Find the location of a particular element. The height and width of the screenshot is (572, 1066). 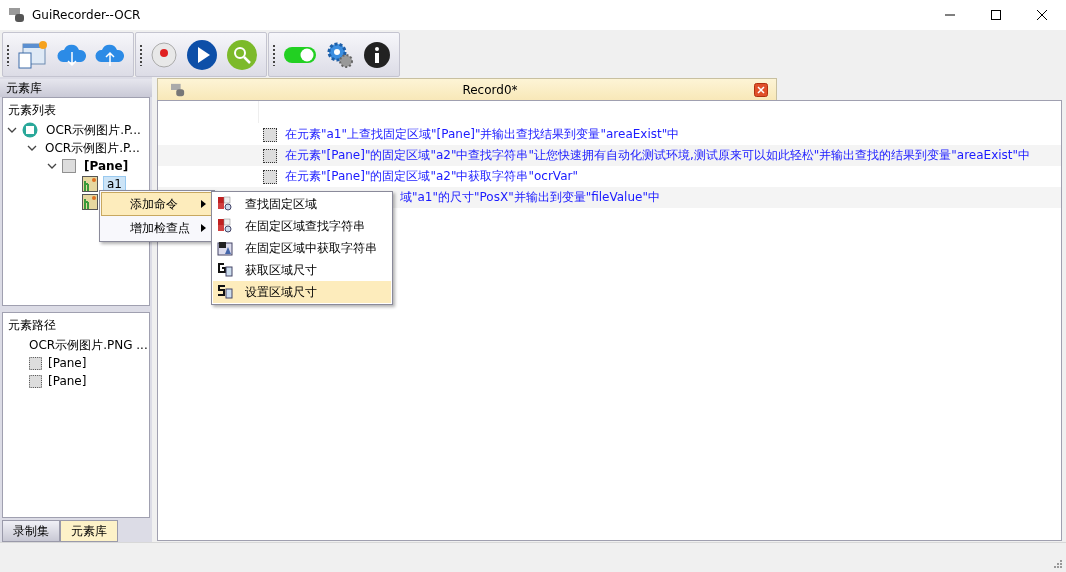

menu-item: 设置区域尺寸 is located at coordinates (302, 292).